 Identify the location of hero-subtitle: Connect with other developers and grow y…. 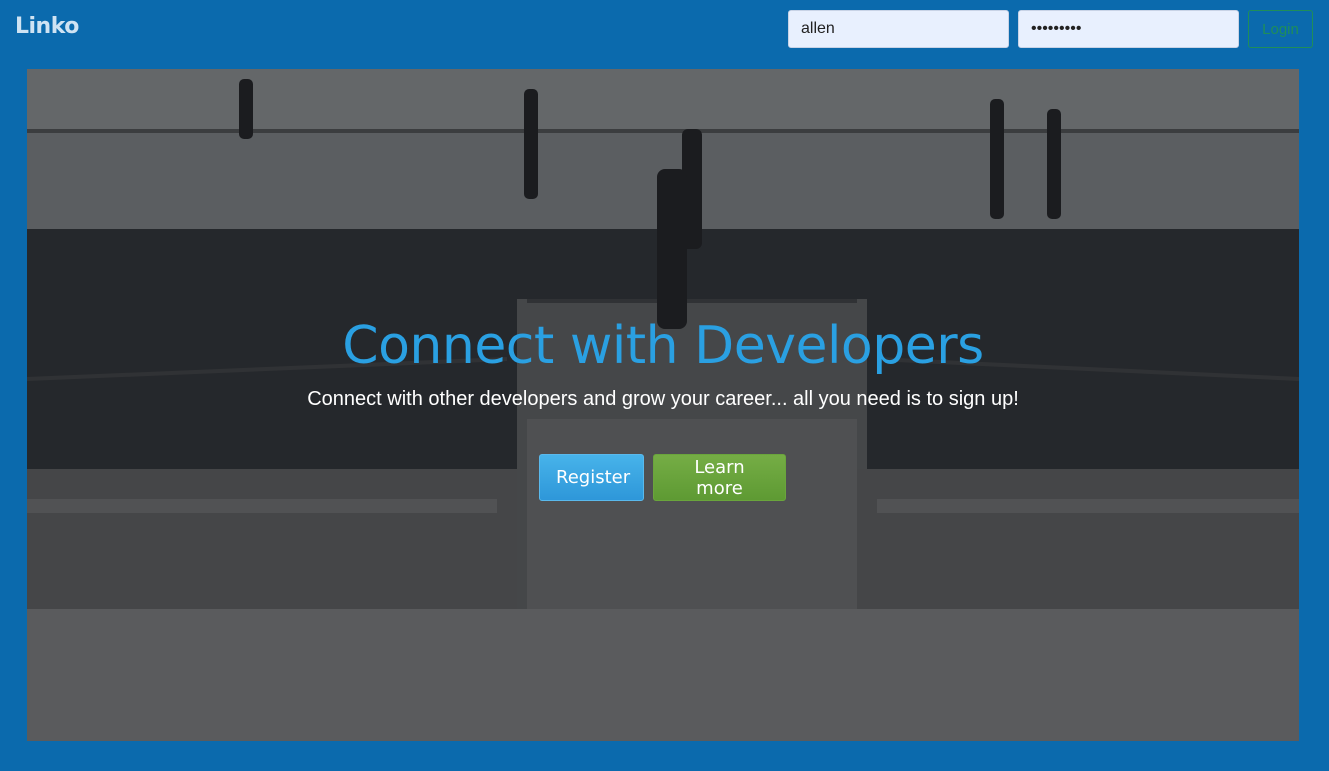
(663, 399).